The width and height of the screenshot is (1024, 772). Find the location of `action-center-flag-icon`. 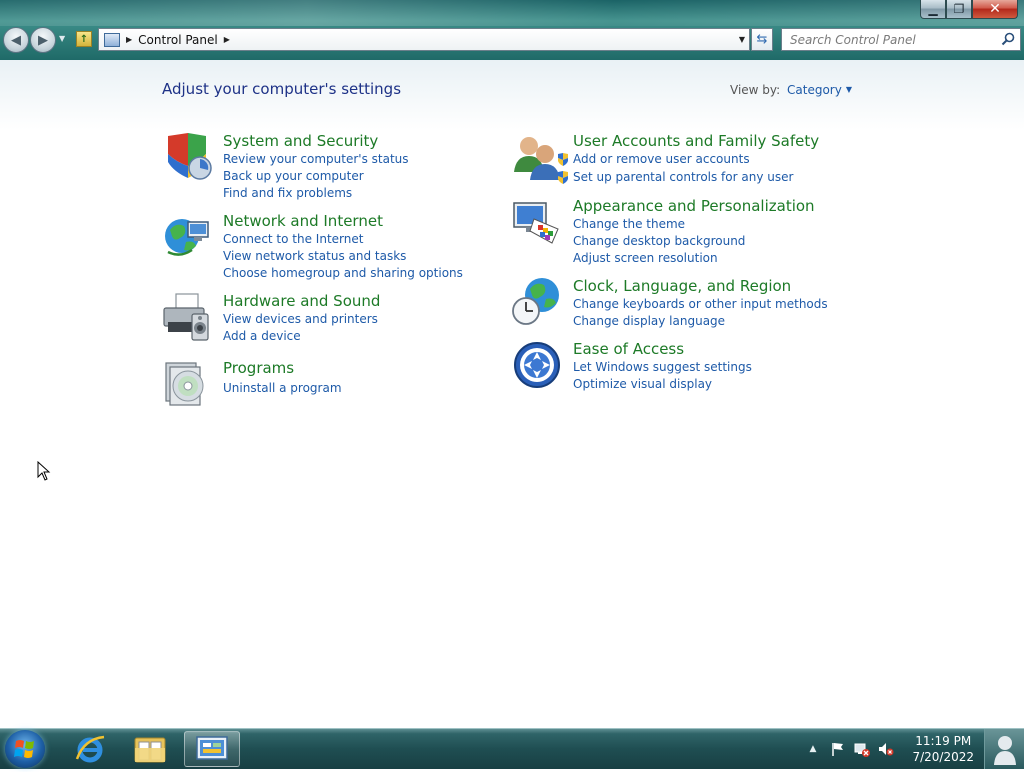

action-center-flag-icon is located at coordinates (838, 749).